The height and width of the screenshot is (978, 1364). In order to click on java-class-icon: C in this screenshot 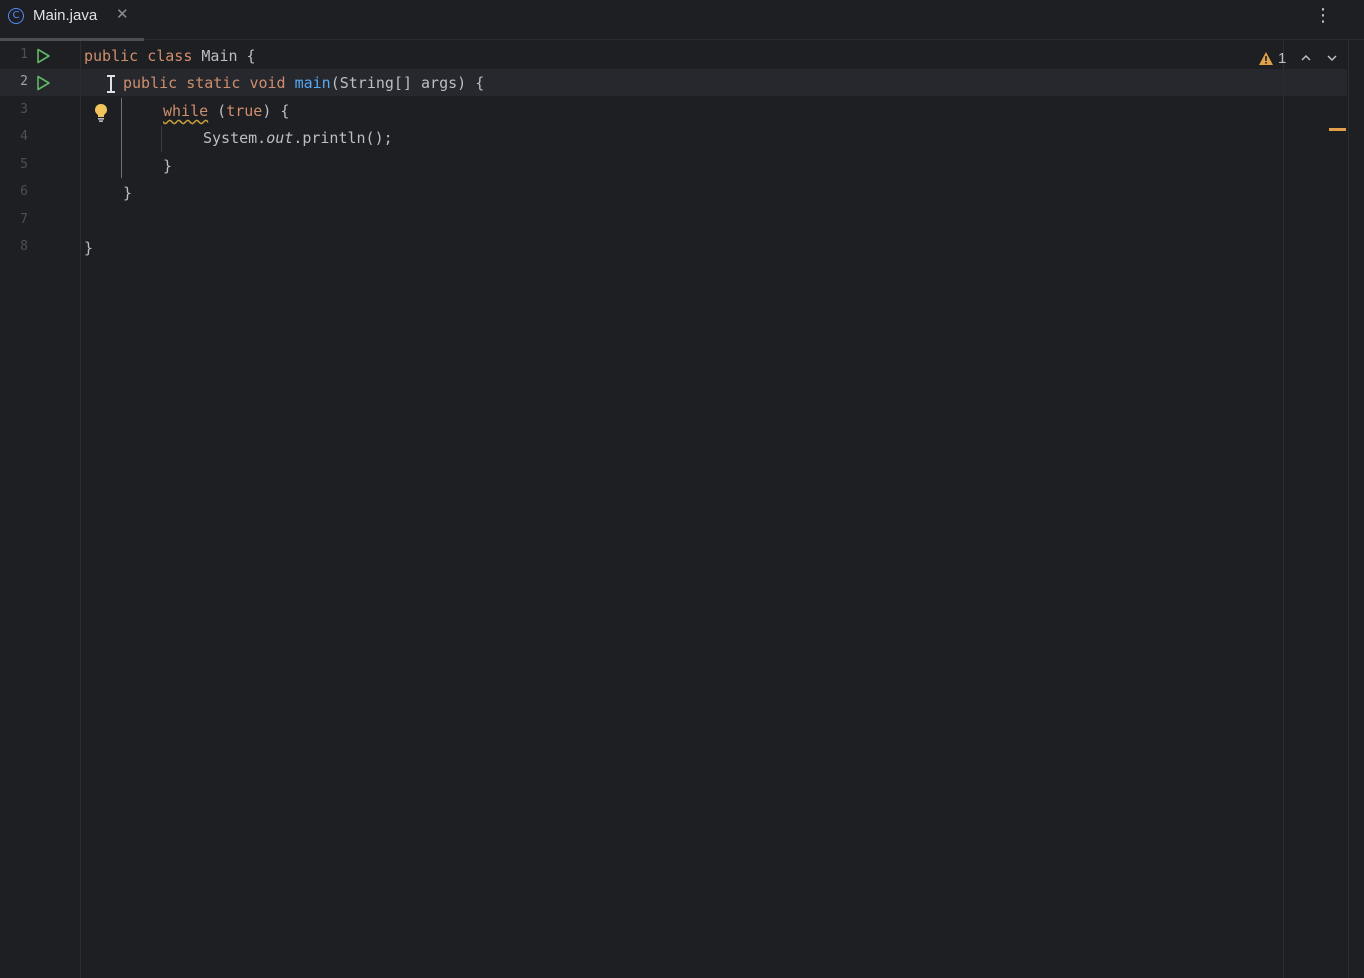, I will do `click(16, 16)`.